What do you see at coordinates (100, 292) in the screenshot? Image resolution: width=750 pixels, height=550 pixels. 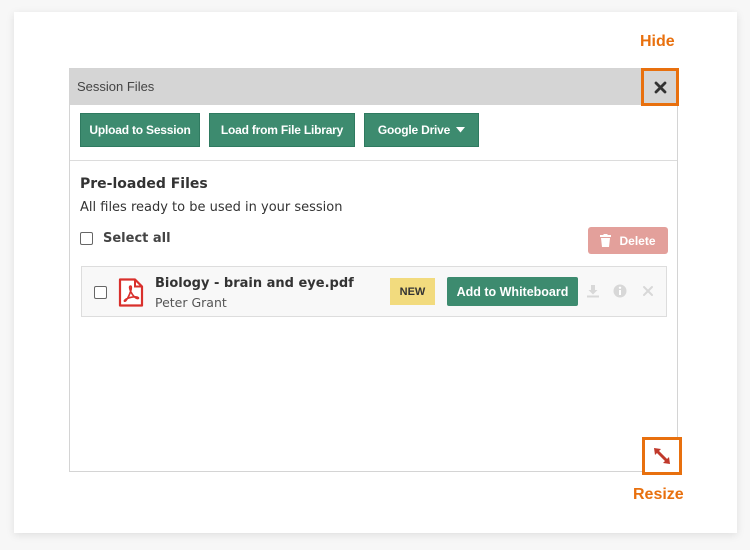 I see `file-checkbox` at bounding box center [100, 292].